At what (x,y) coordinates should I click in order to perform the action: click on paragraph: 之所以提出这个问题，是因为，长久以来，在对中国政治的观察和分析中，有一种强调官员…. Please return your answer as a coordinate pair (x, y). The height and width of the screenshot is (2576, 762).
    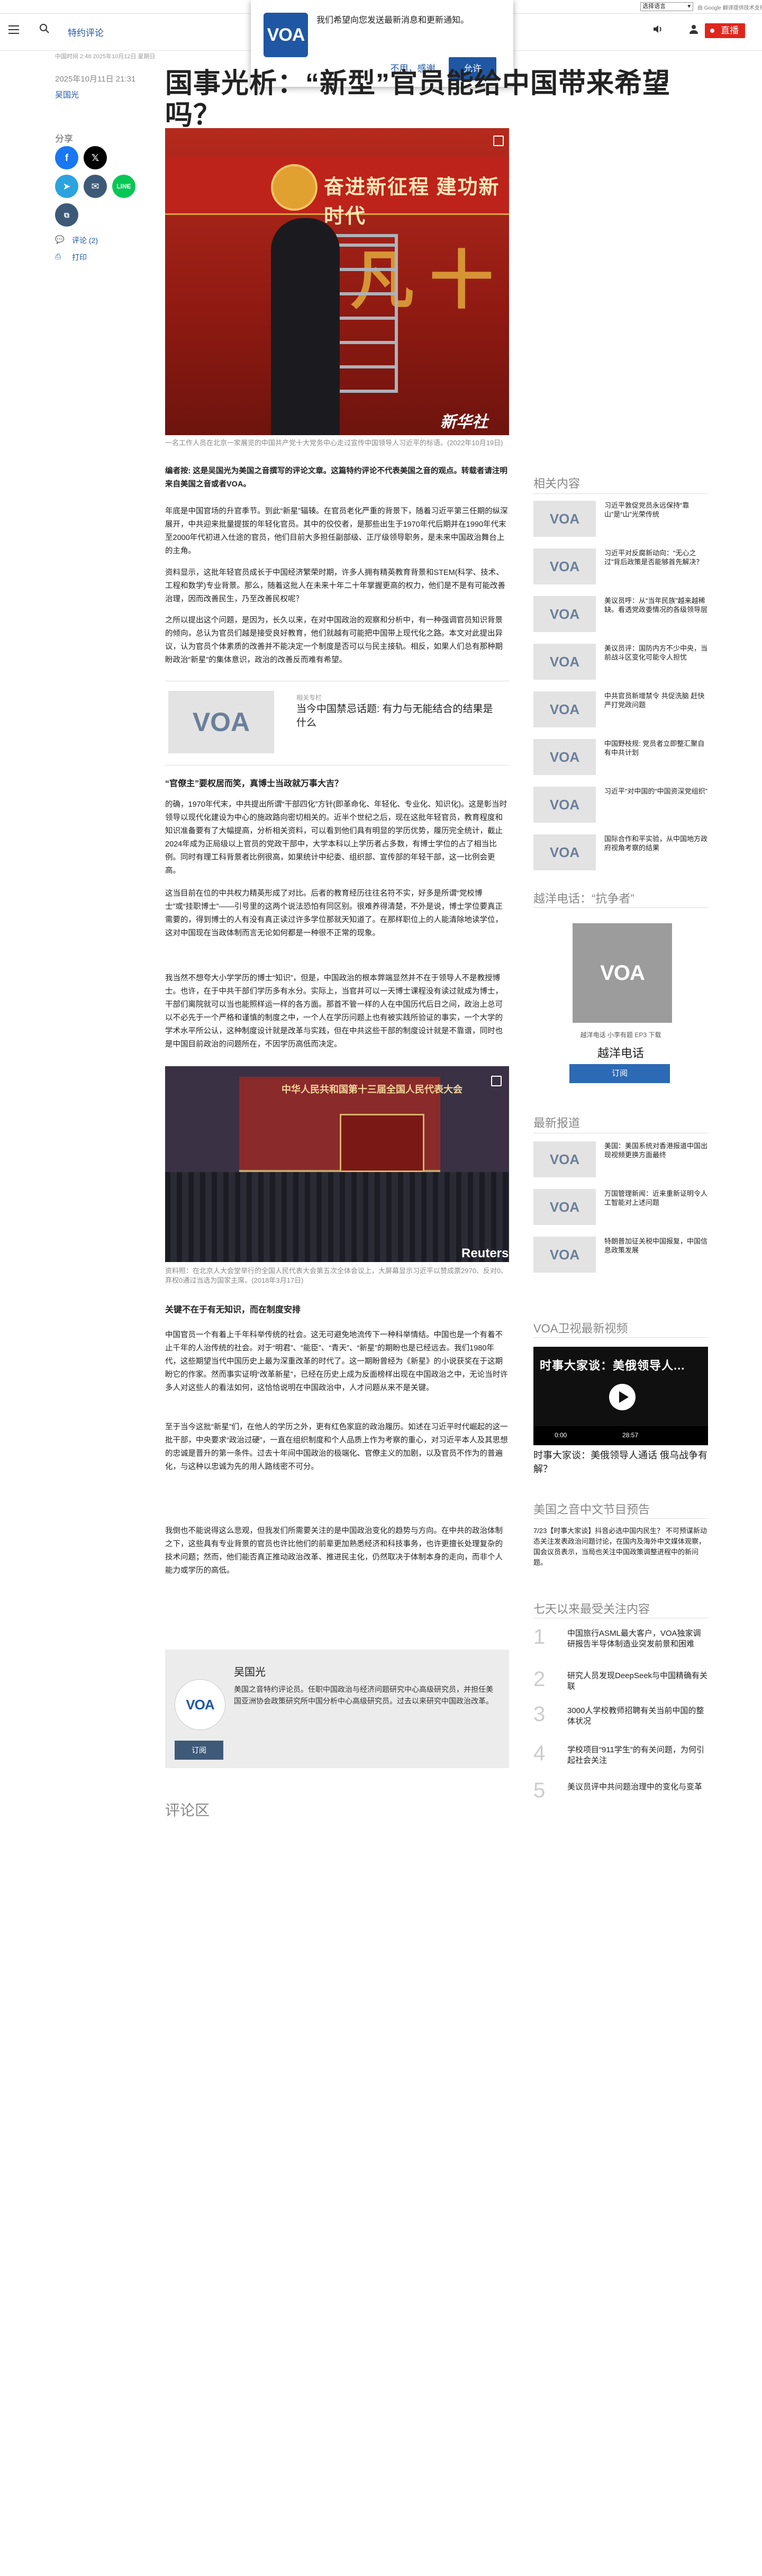
    Looking at the image, I should click on (334, 640).